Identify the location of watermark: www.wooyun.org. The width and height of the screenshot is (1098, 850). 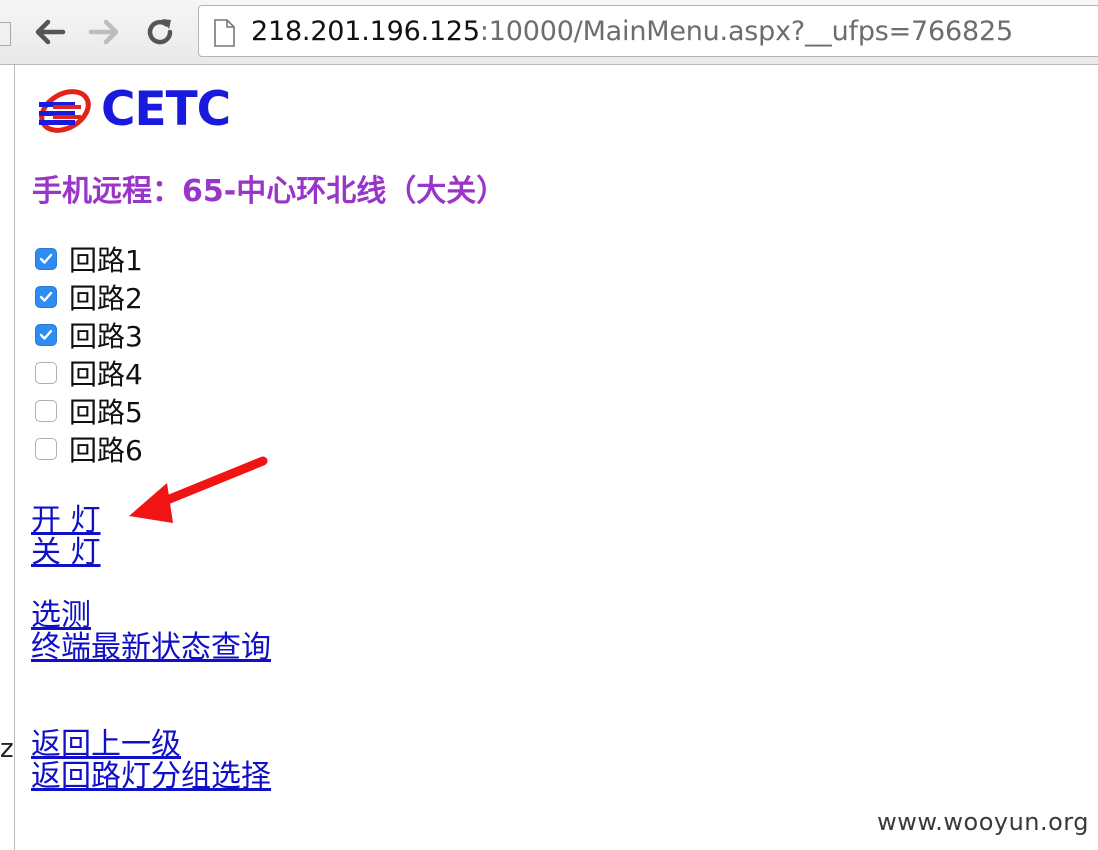
(983, 822).